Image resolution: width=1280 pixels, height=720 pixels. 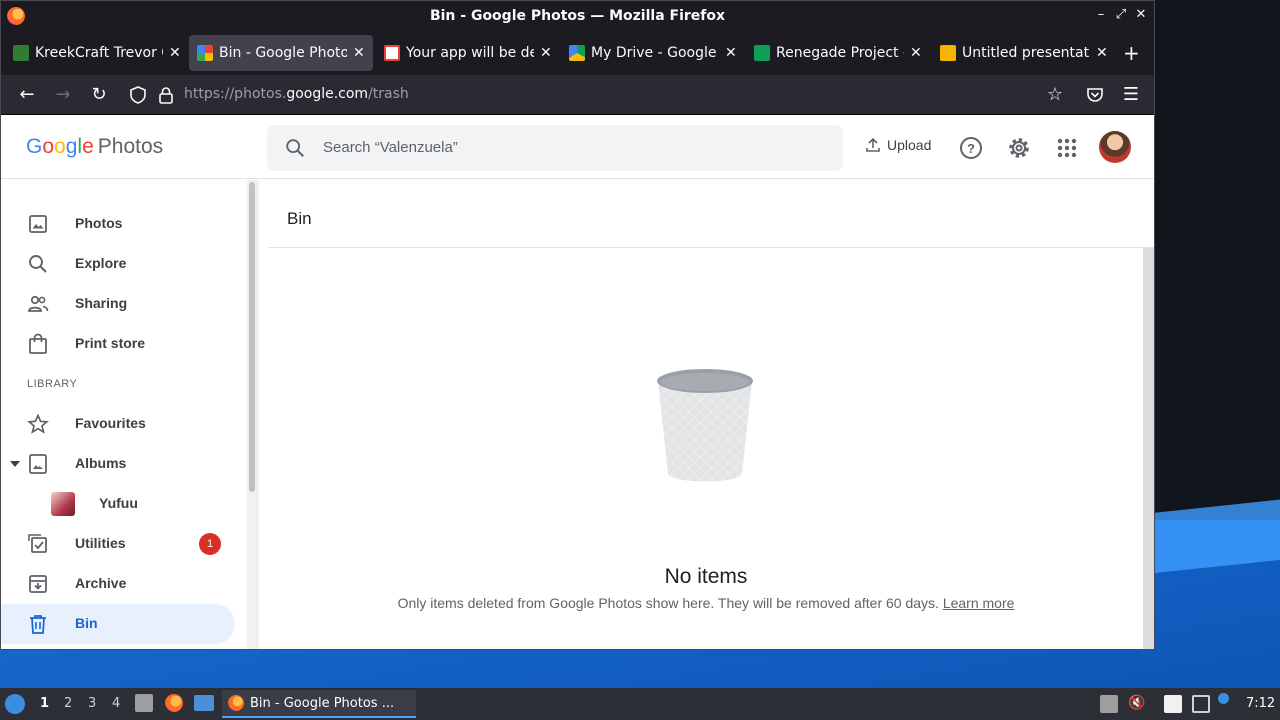 What do you see at coordinates (38, 464) in the screenshot?
I see `album-icon` at bounding box center [38, 464].